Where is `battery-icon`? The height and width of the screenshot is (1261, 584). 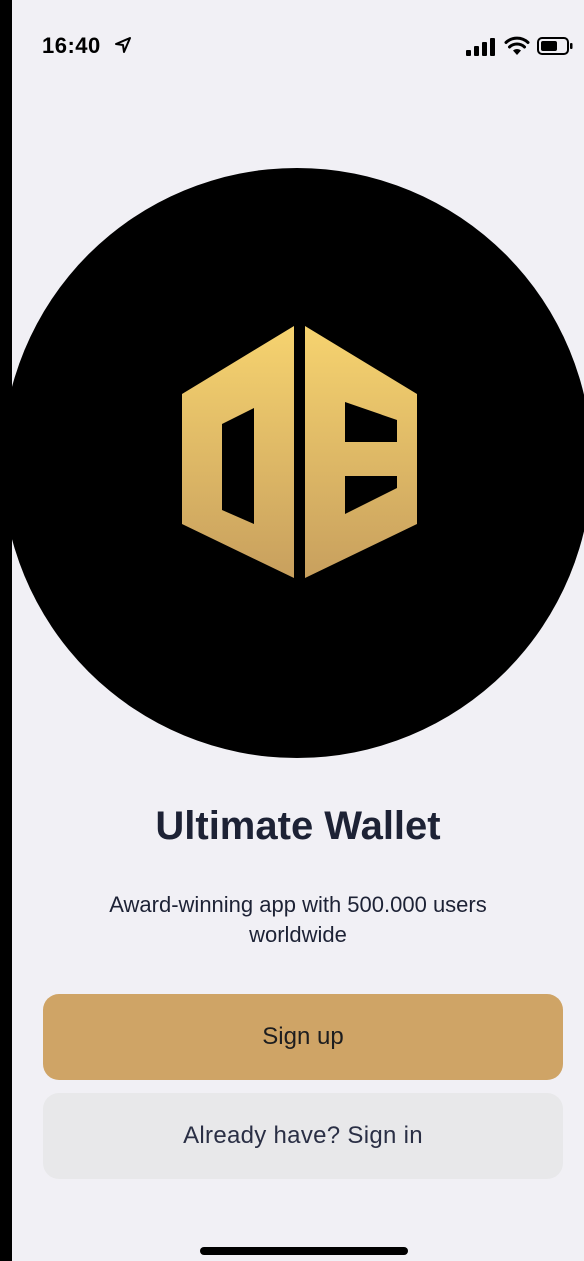
battery-icon is located at coordinates (555, 46).